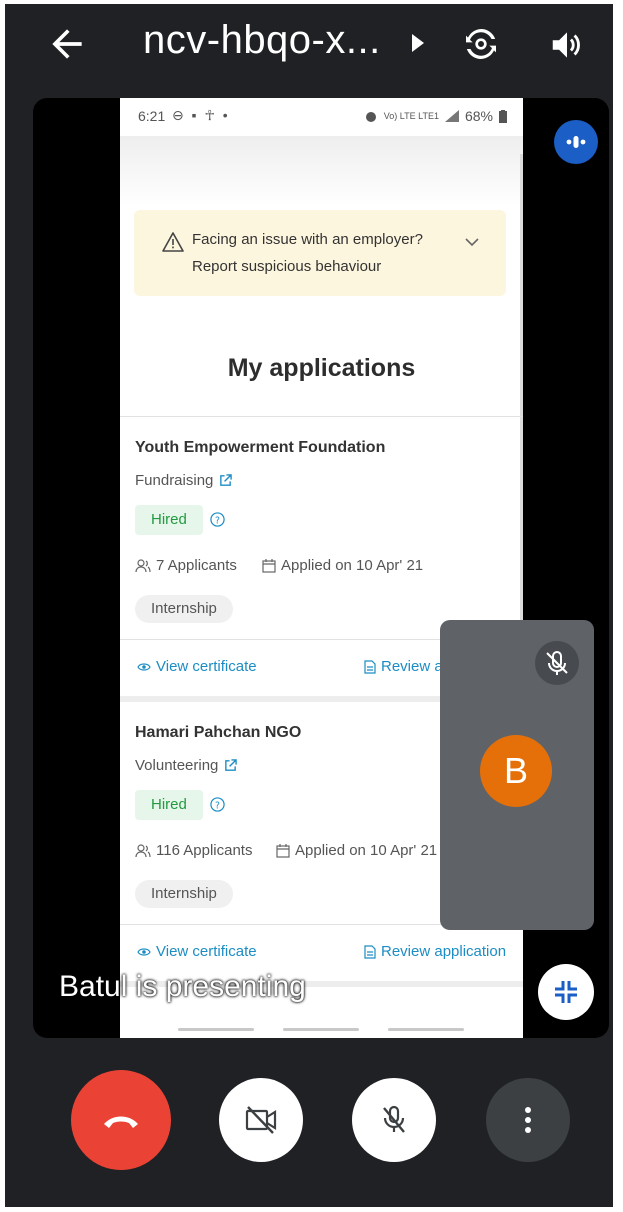  What do you see at coordinates (307, 239) in the screenshot?
I see `alert-title: Facing an issue with an employer?` at bounding box center [307, 239].